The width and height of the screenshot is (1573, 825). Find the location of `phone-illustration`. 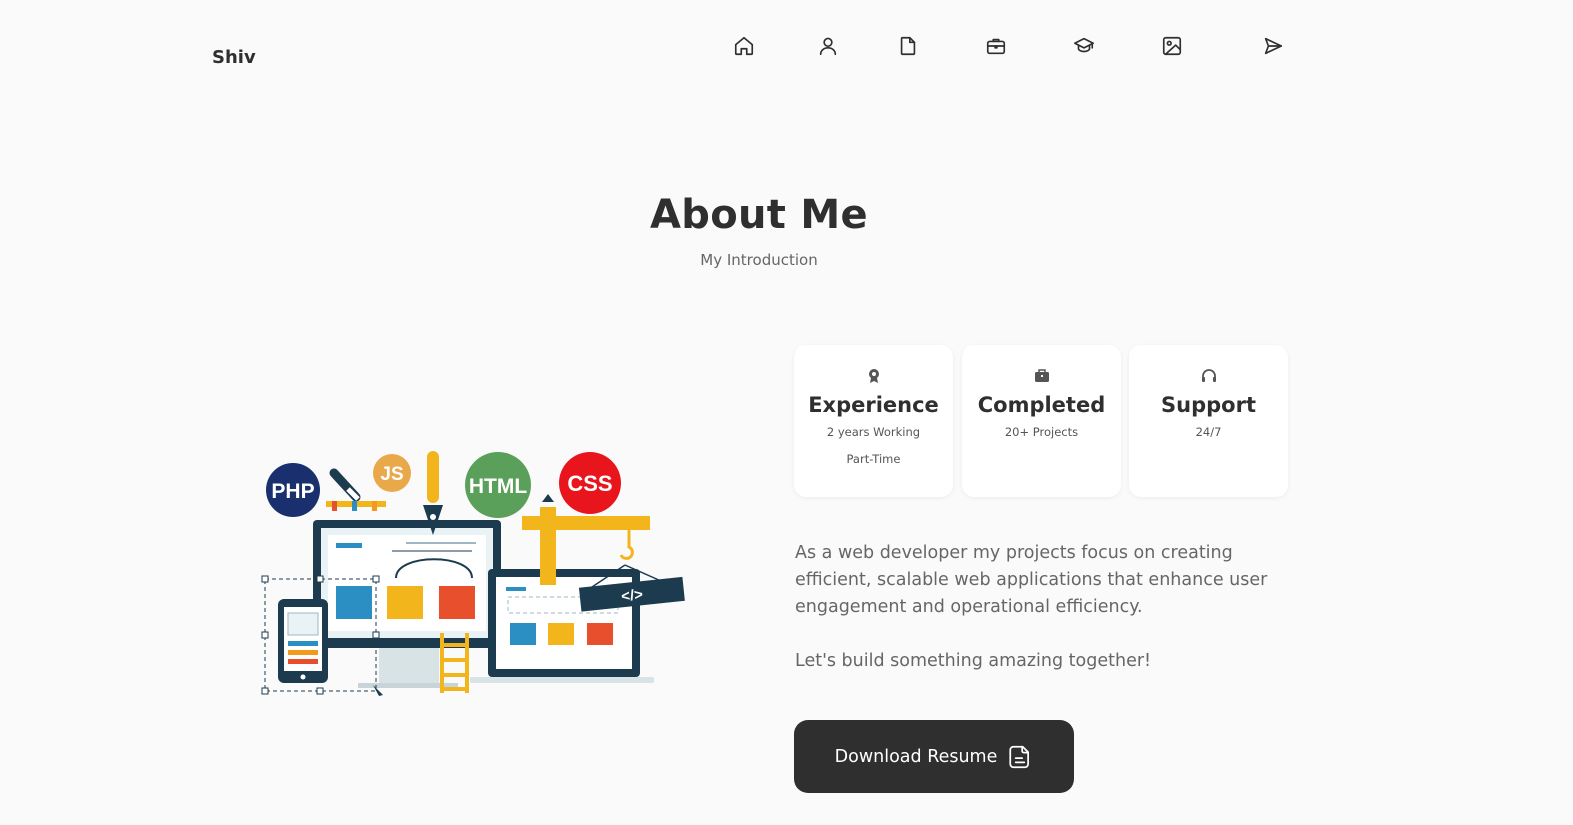

phone-illustration is located at coordinates (303, 641).